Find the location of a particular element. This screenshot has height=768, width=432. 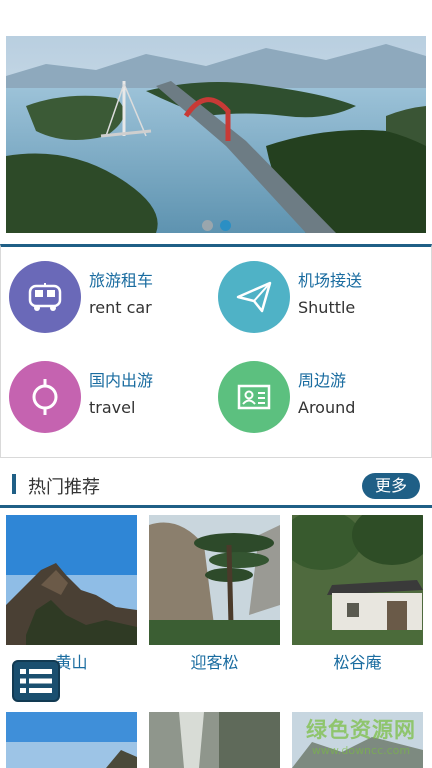

service-title-cn: 周边游 is located at coordinates (322, 380).